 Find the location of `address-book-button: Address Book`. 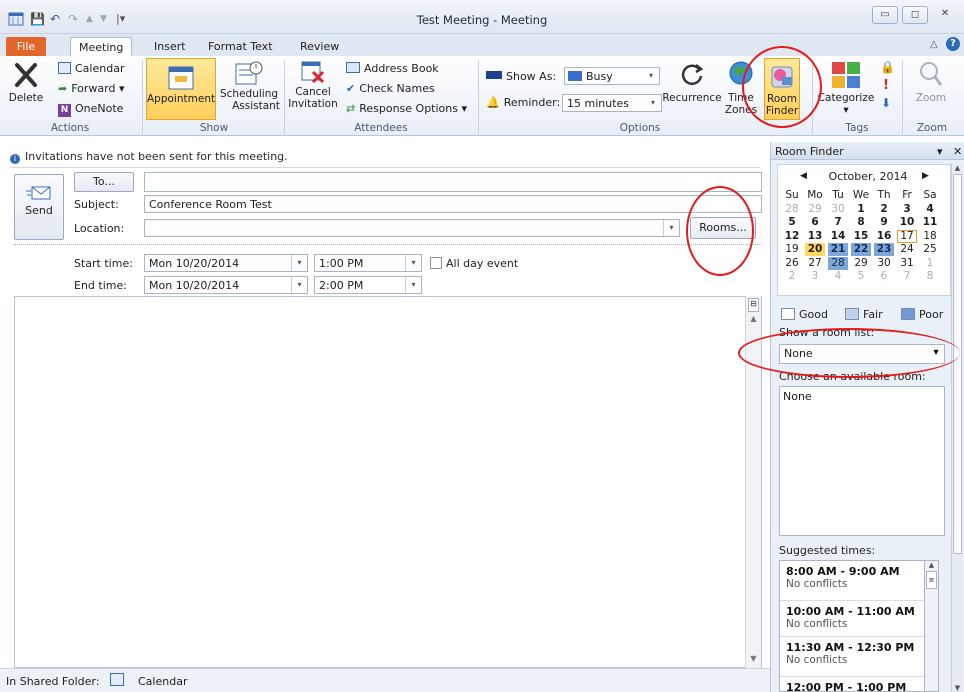

address-book-button: Address Book is located at coordinates (392, 68).